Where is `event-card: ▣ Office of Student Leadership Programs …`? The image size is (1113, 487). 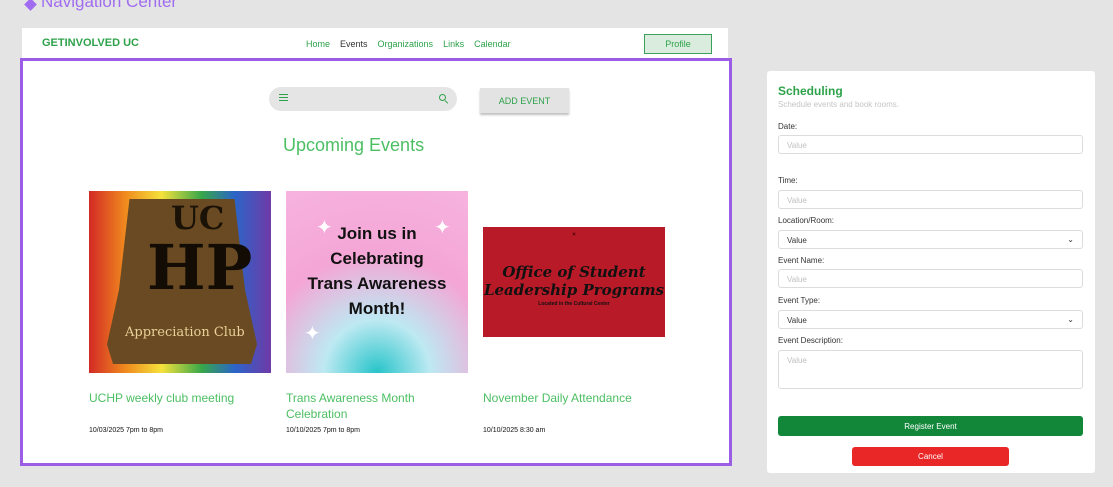
event-card: ▣ Office of Student Leadership Programs … is located at coordinates (574, 312).